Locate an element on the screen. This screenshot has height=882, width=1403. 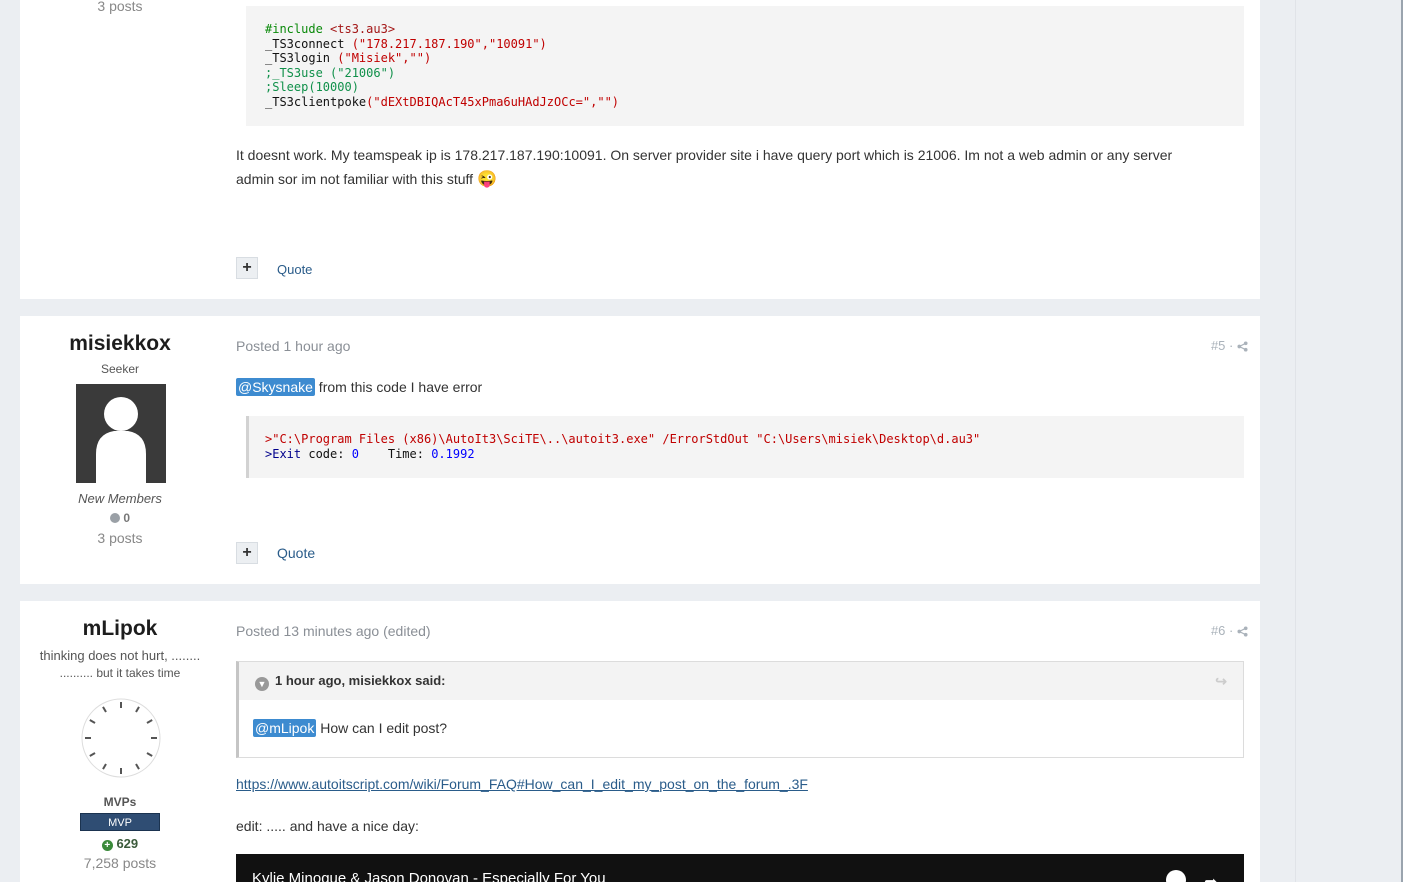
reputation-count: 0 is located at coordinates (127, 518).